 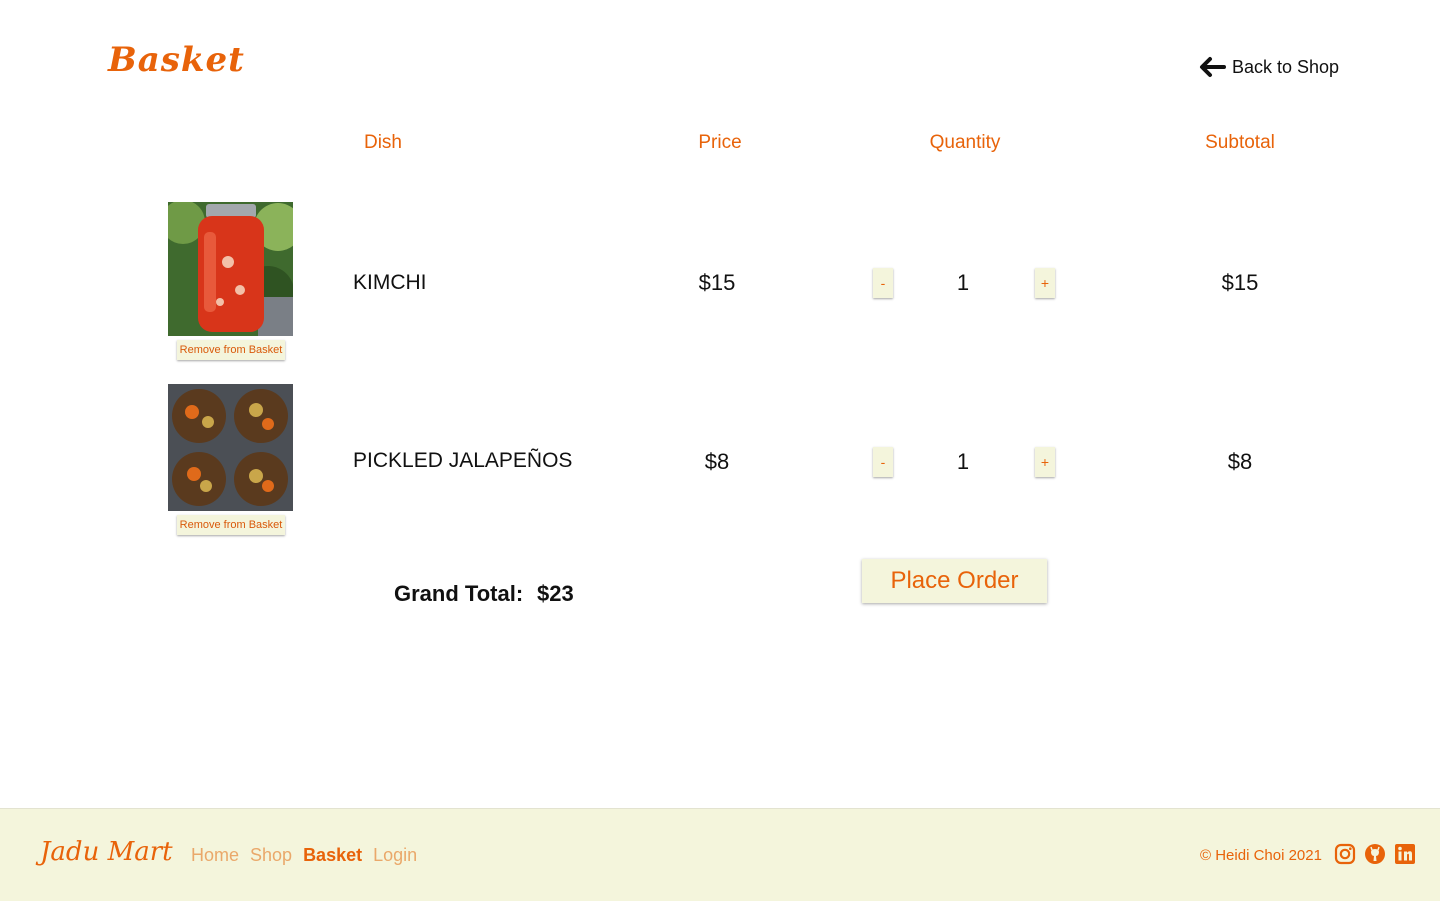 What do you see at coordinates (230, 447) in the screenshot?
I see `pickled-jalapenos-image` at bounding box center [230, 447].